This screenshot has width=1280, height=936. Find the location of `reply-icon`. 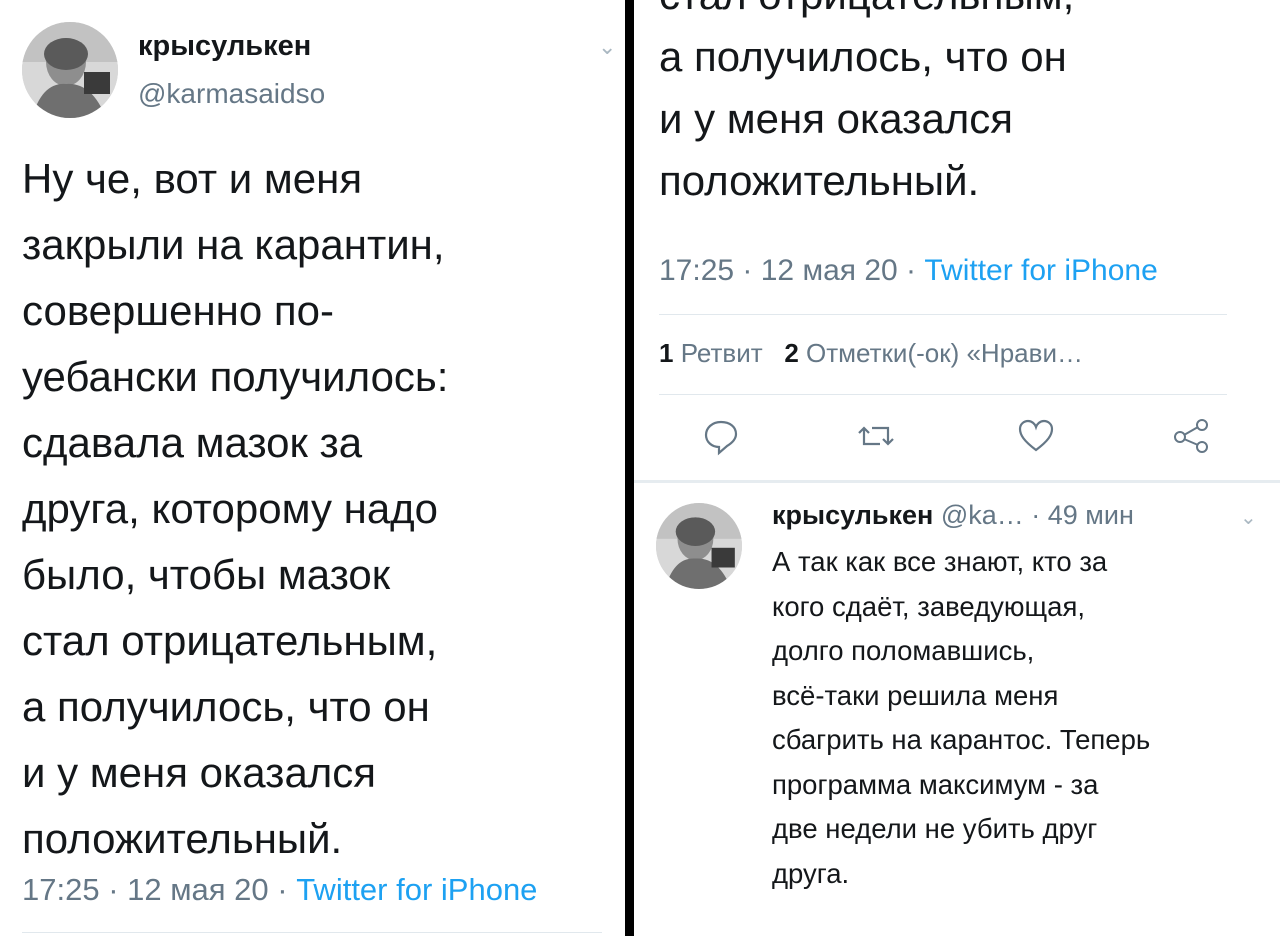

reply-icon is located at coordinates (721, 436).